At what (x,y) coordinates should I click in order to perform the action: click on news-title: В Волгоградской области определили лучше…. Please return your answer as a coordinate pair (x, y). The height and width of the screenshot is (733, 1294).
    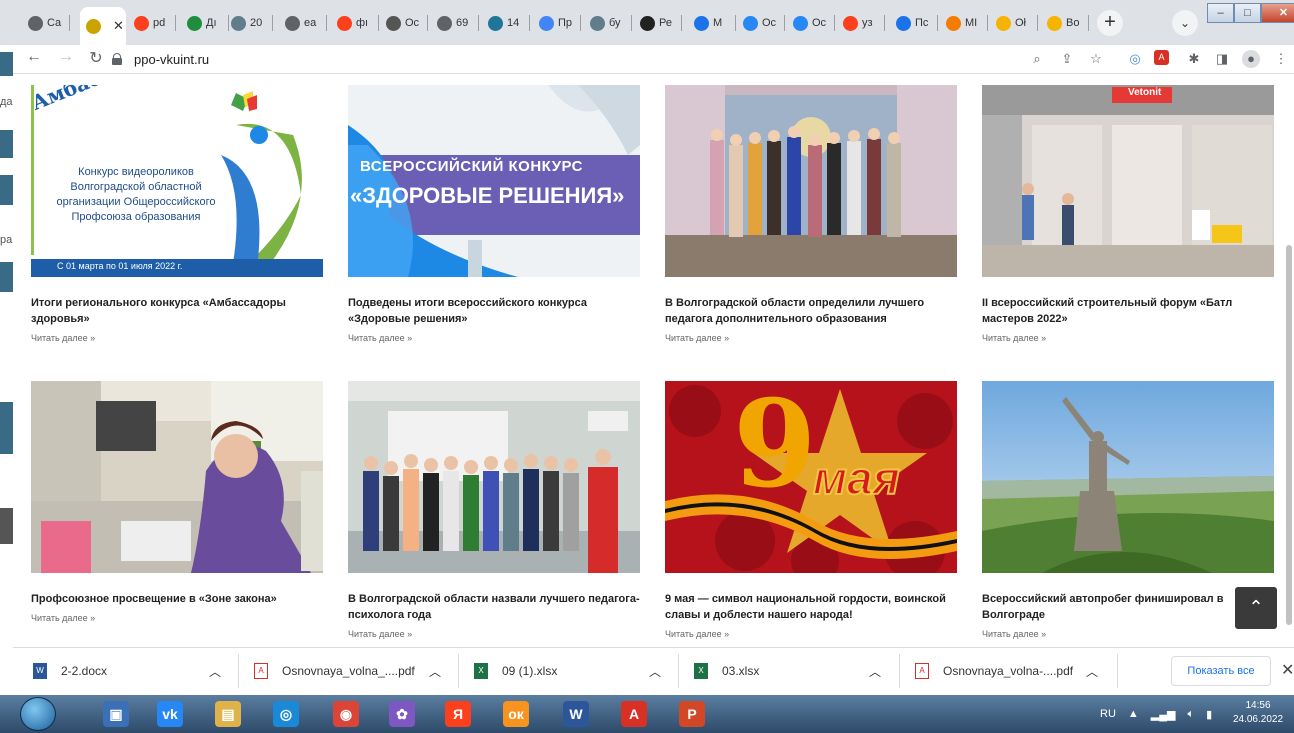
    Looking at the image, I should click on (811, 311).